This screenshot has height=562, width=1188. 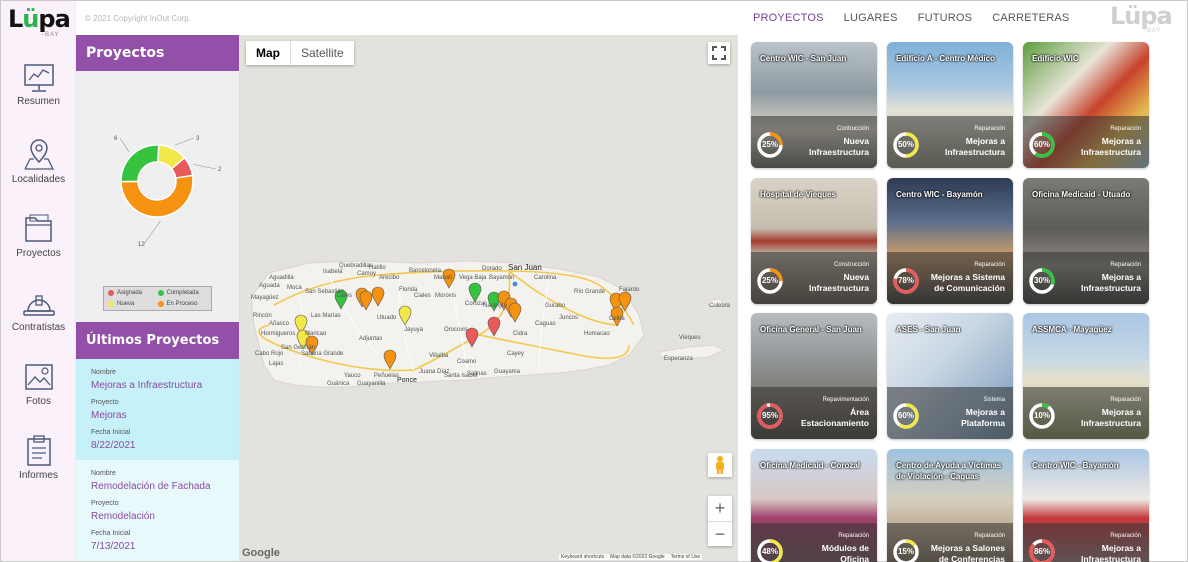 I want to click on map-label-rio-grande: Río Grande, so click(x=590, y=292).